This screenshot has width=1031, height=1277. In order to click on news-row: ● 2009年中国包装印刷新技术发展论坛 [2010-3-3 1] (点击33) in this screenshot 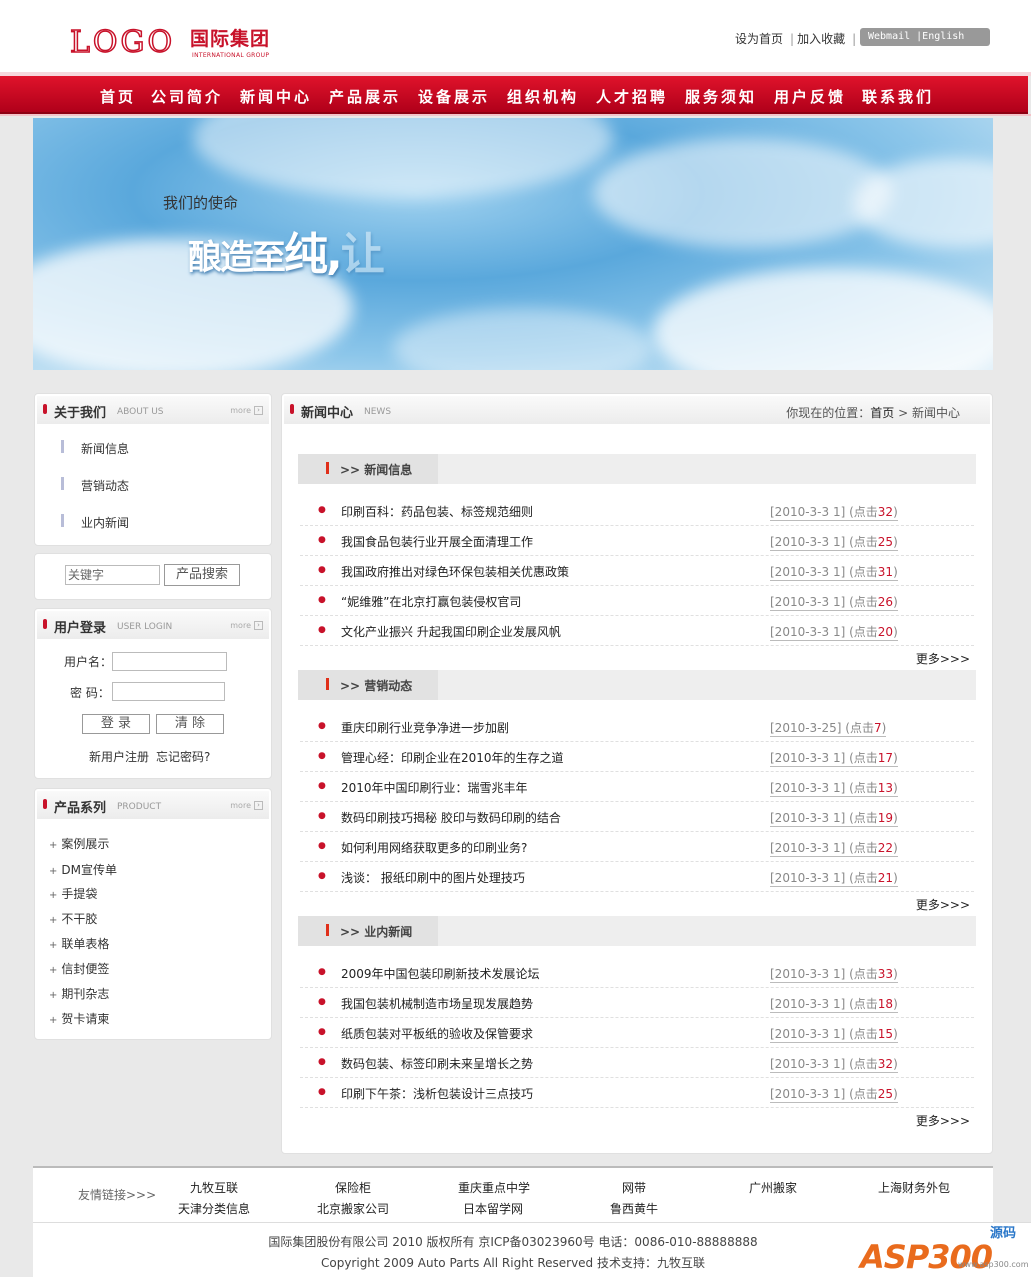, I will do `click(637, 973)`.